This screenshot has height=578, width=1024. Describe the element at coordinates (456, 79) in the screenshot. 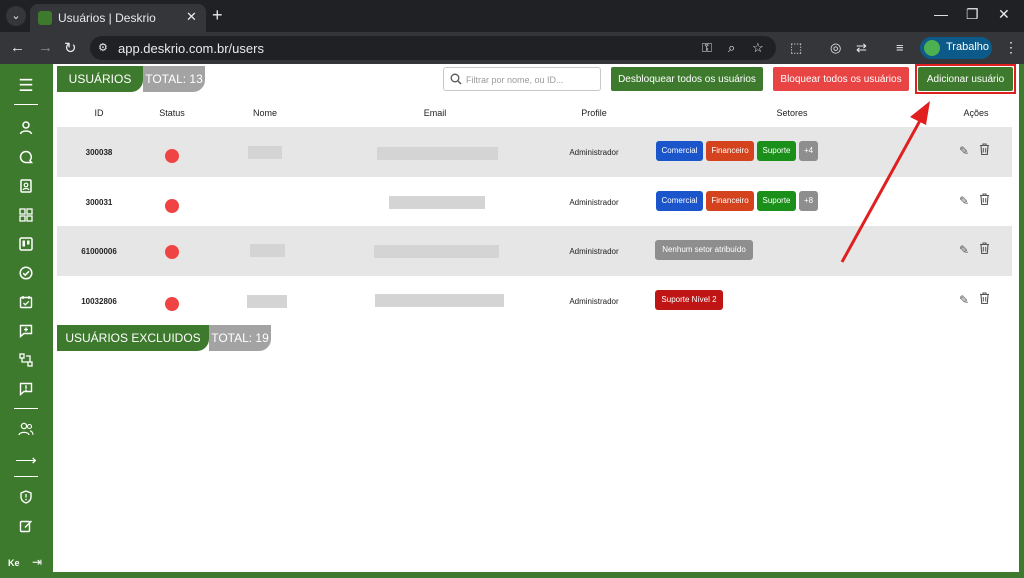

I see `search-icon` at that location.